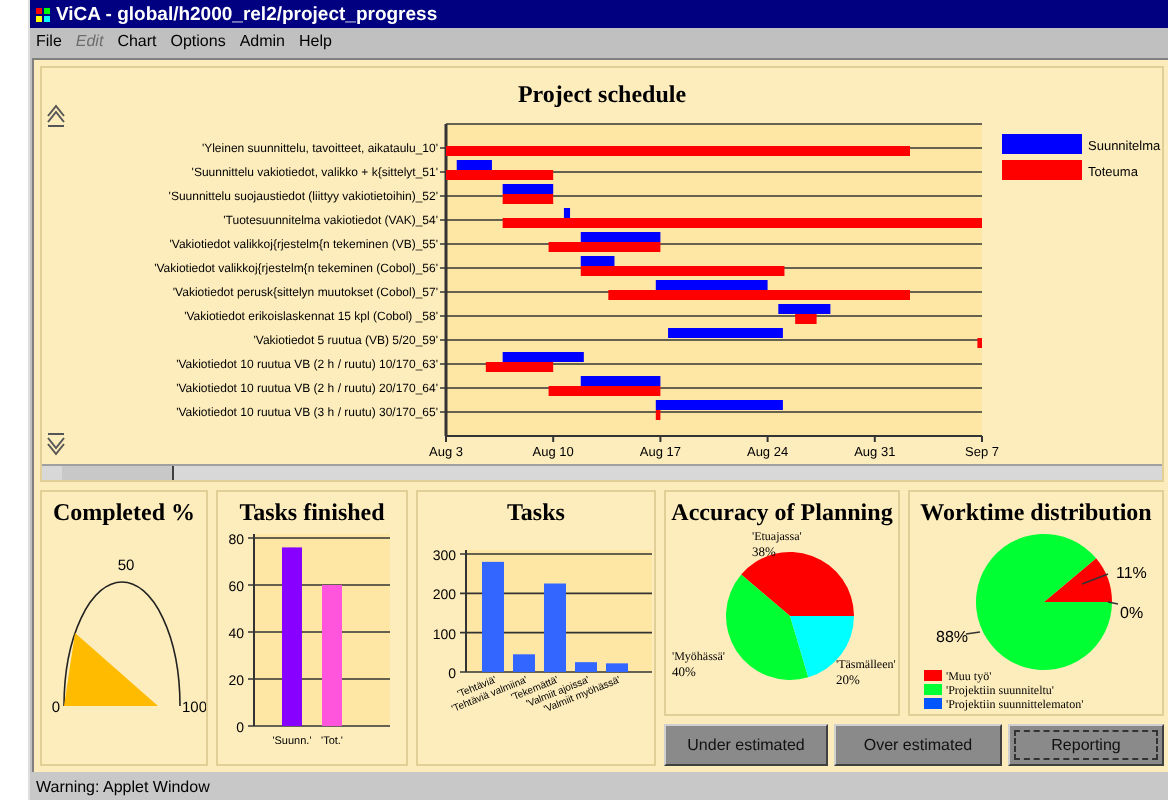 This screenshot has width=1168, height=800. Describe the element at coordinates (247, 14) in the screenshot. I see `window-title: ViCA - global/h2000_rel2/project_progress` at that location.